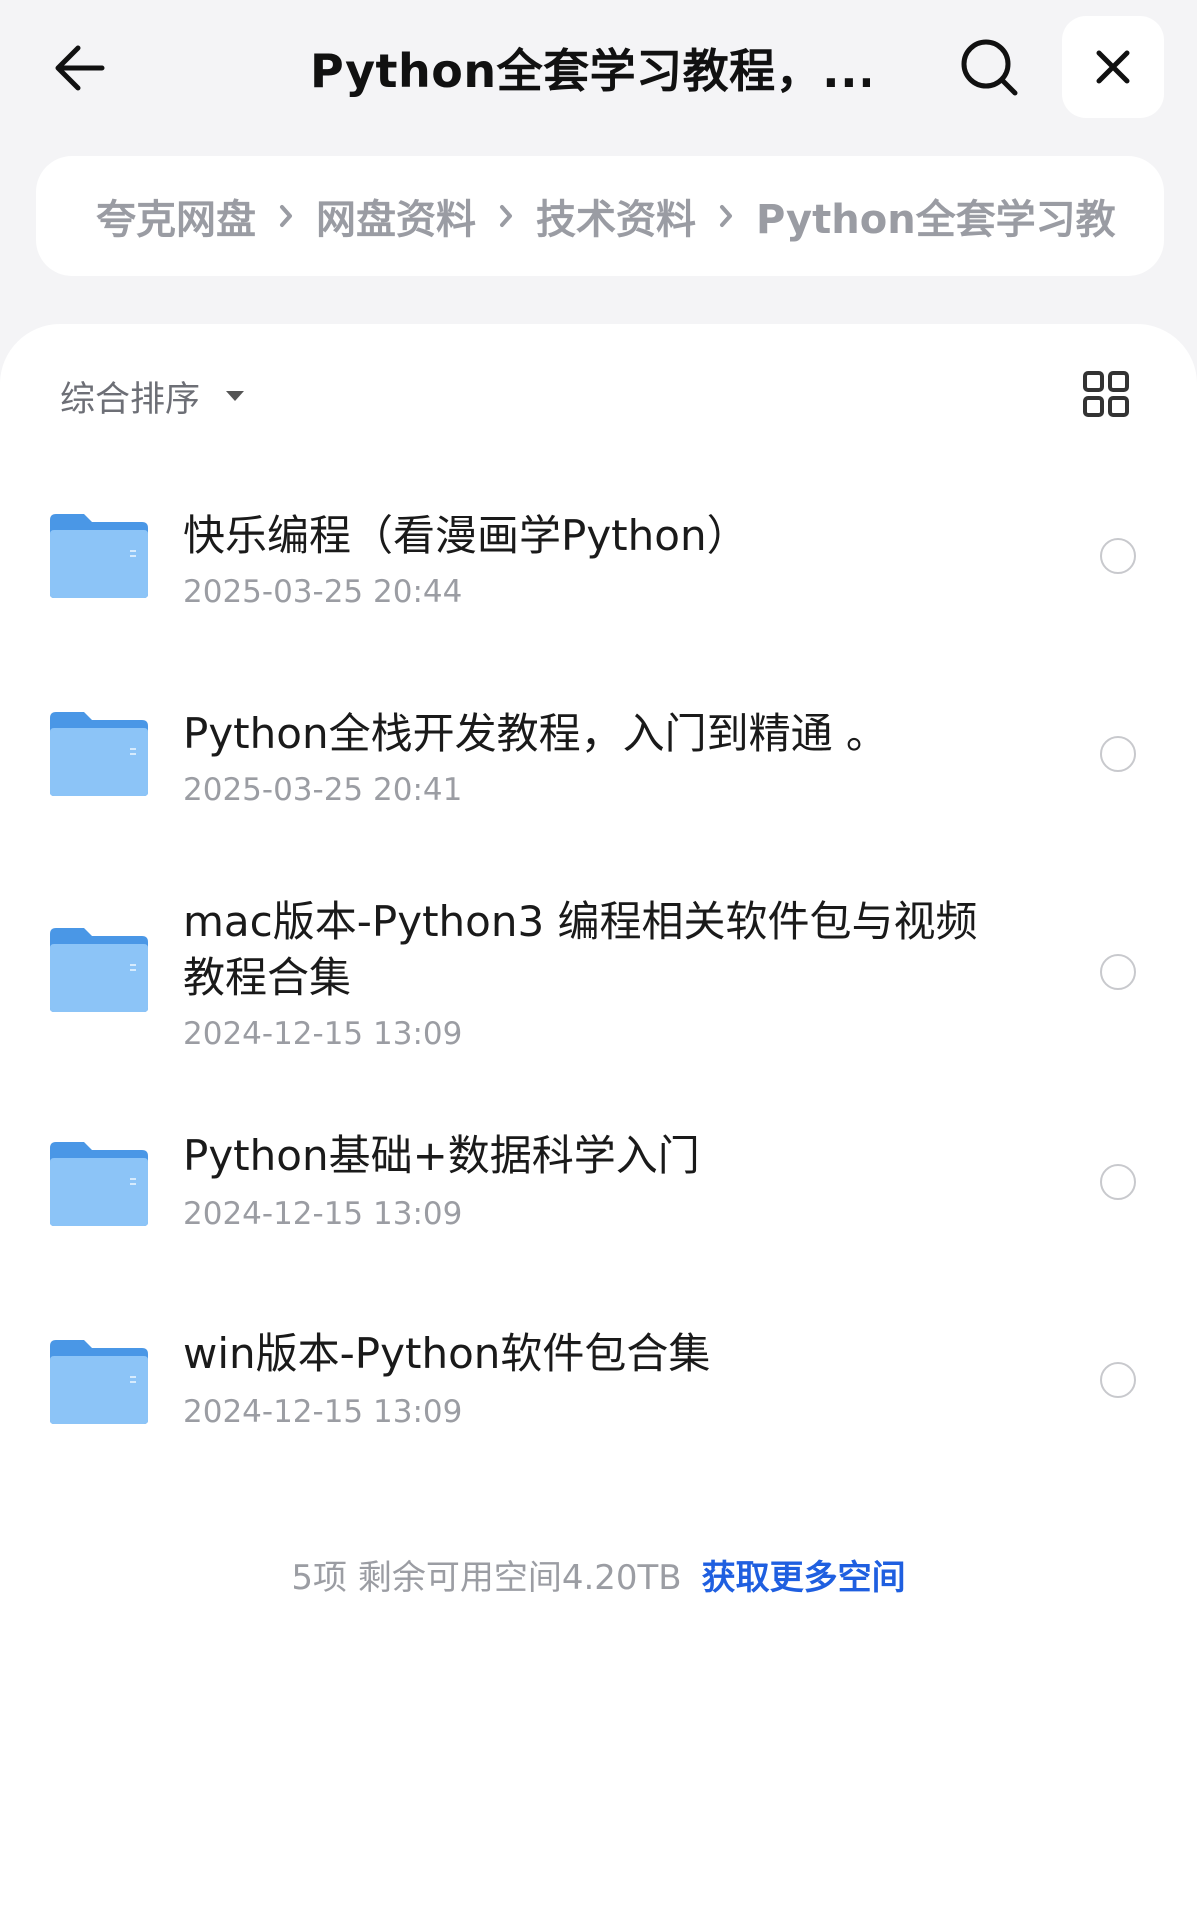 The image size is (1197, 1929). What do you see at coordinates (267, 977) in the screenshot?
I see `file-name-line-2: 教程合集` at bounding box center [267, 977].